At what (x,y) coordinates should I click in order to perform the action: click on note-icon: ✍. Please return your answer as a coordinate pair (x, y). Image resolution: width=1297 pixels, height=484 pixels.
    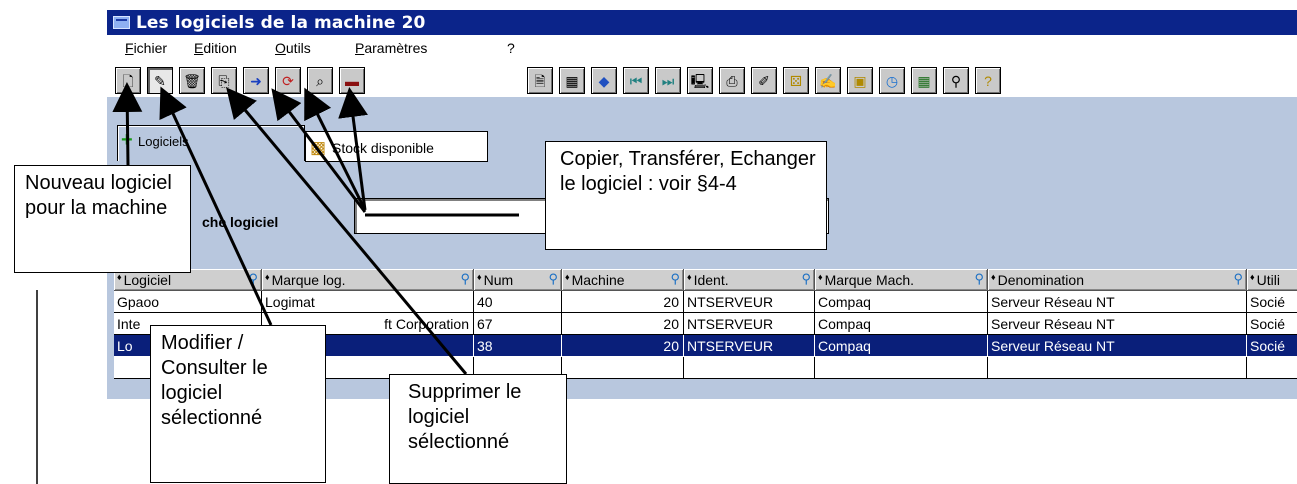
    Looking at the image, I should click on (828, 80).